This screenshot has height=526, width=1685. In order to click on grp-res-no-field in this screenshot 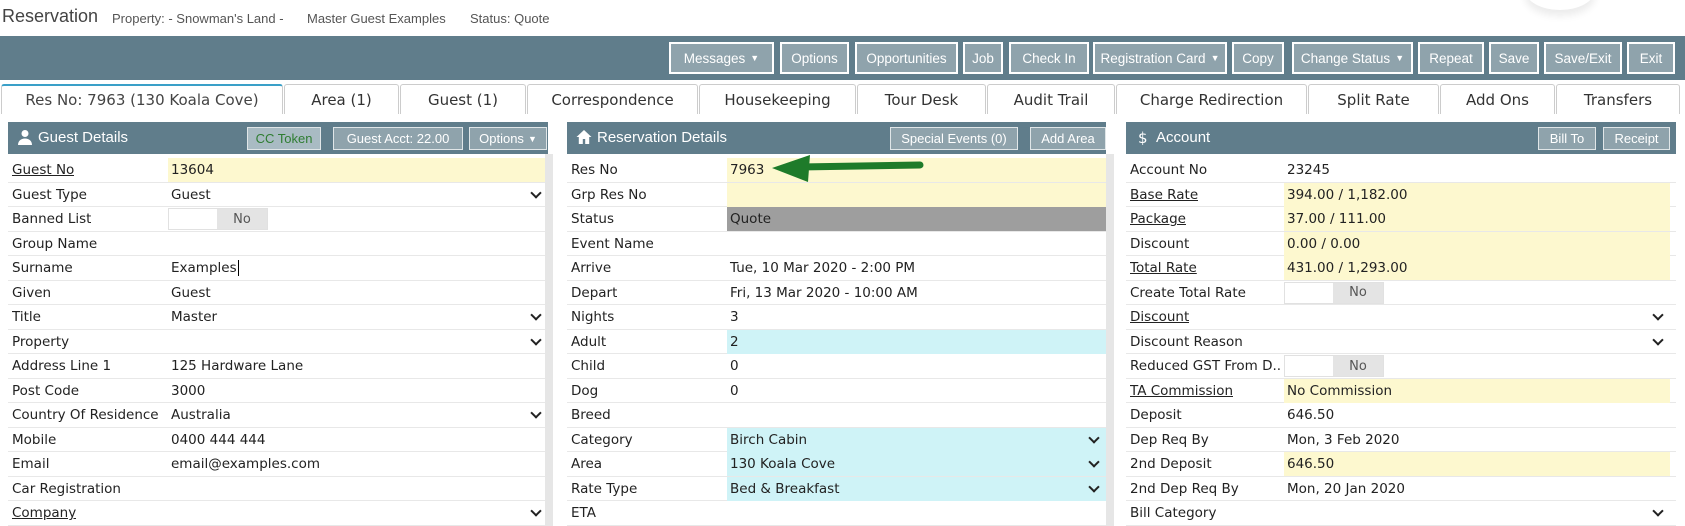, I will do `click(916, 194)`.